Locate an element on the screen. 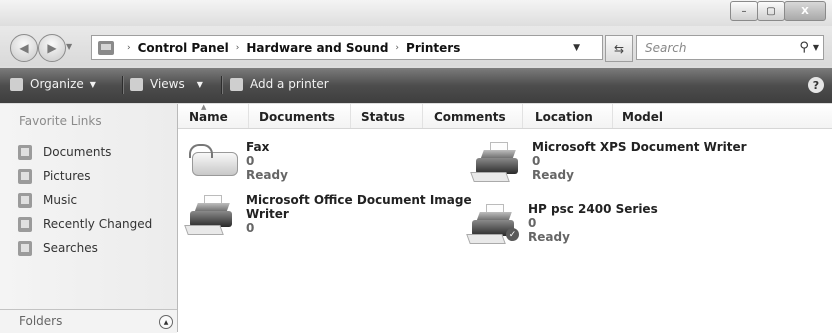 This screenshot has height=333, width=832. search-icon: ⚲ is located at coordinates (804, 47).